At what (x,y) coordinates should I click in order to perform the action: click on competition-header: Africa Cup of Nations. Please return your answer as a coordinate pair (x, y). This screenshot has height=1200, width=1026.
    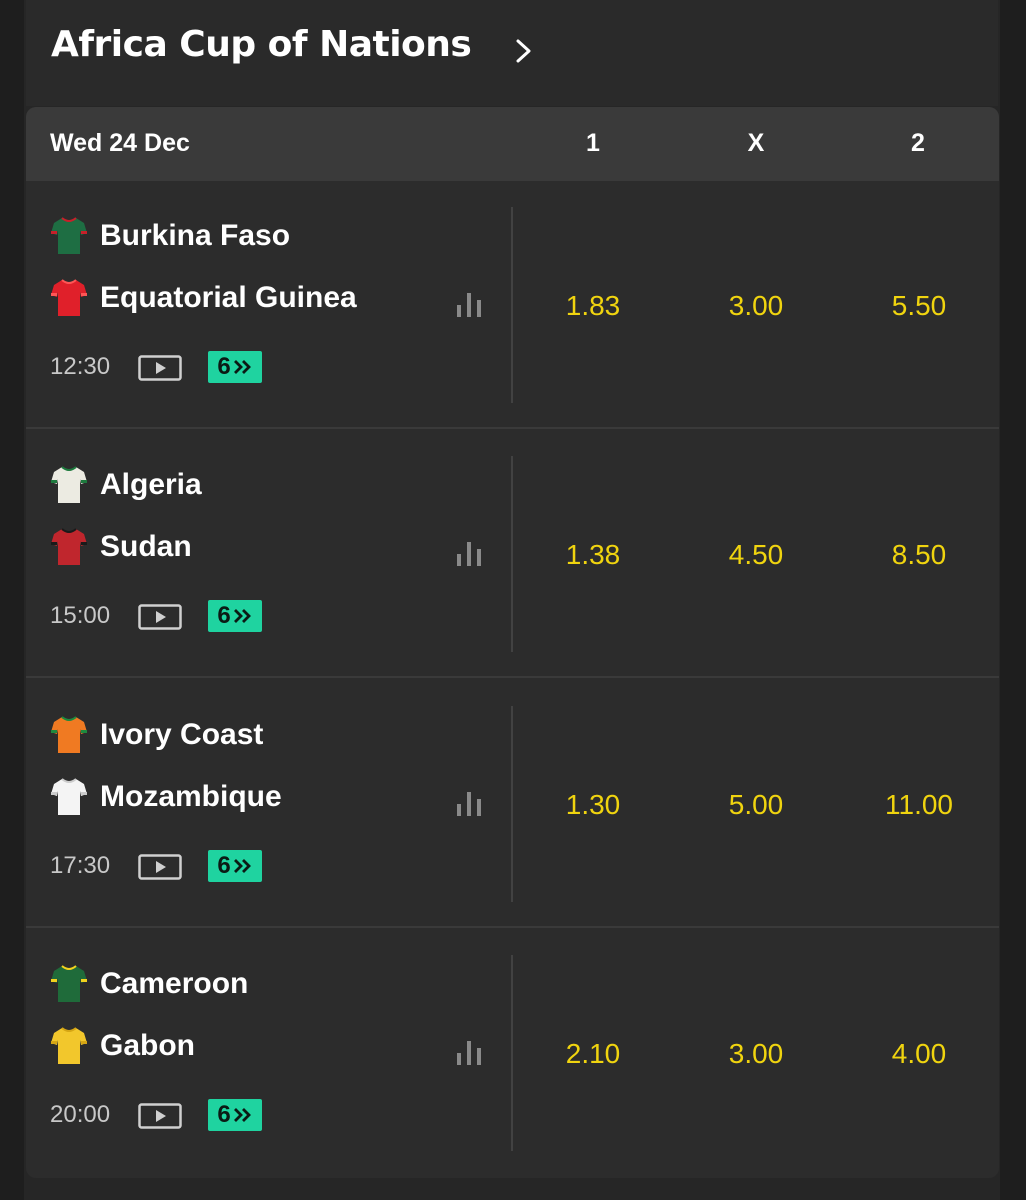
    Looking at the image, I should click on (512, 53).